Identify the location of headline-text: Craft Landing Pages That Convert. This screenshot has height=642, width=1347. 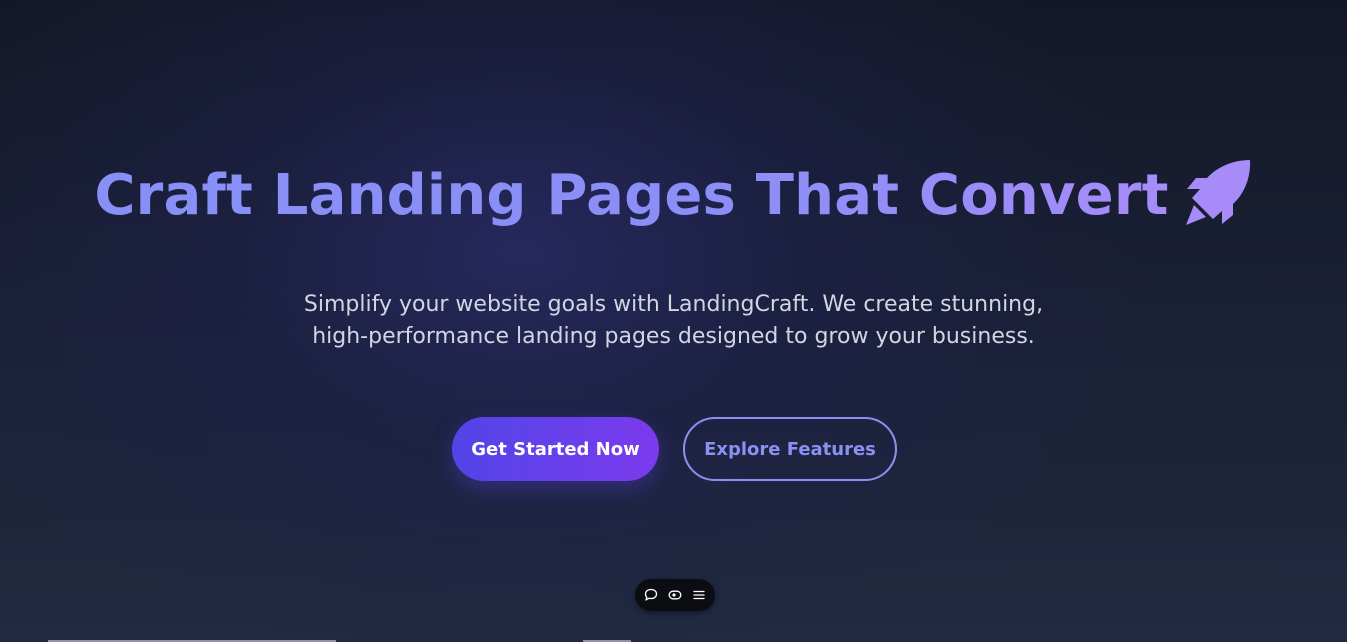
(631, 195).